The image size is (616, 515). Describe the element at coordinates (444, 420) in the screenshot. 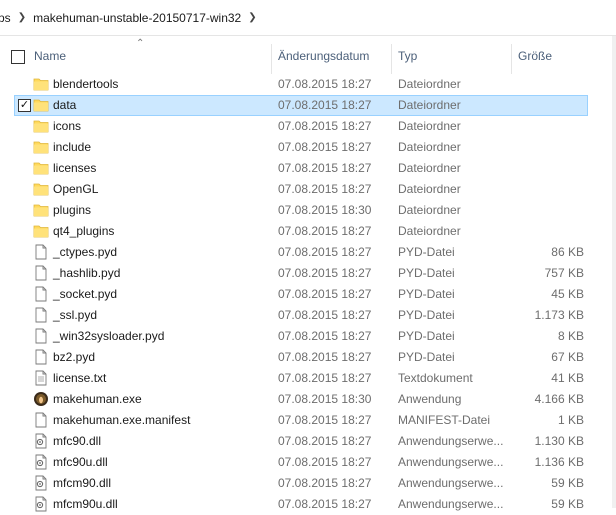

I see `file-type: MANIFEST-Datei` at that location.